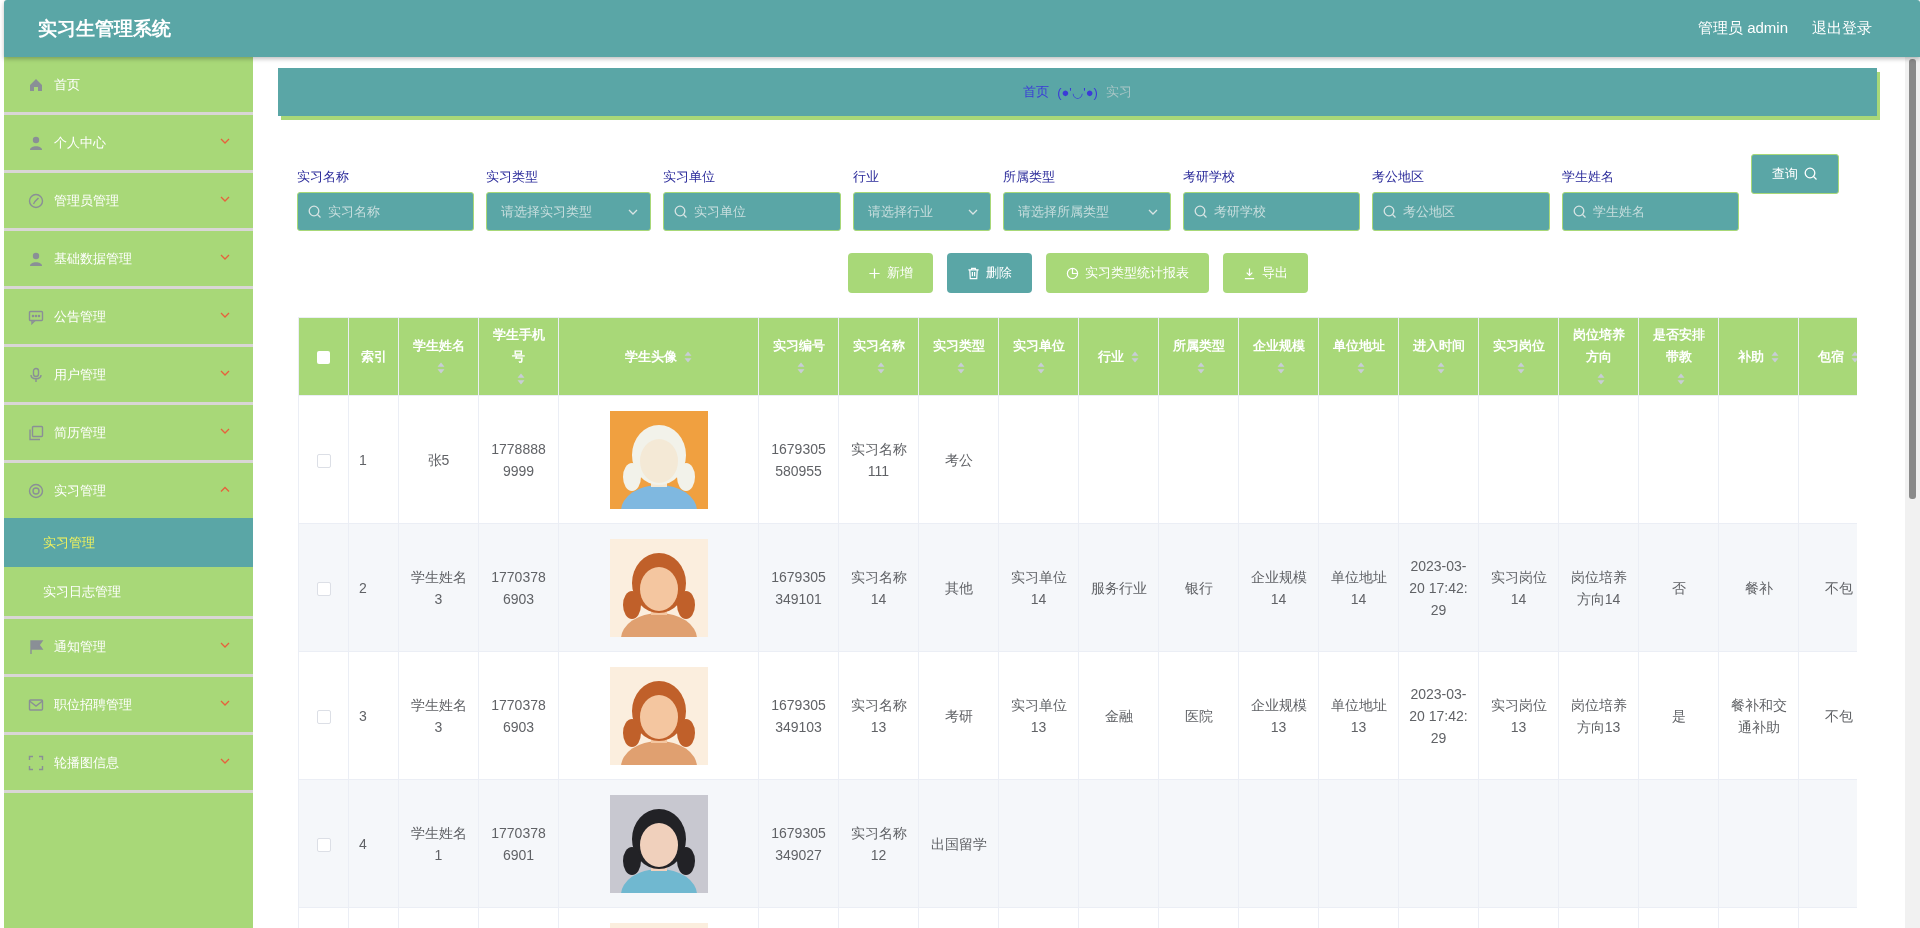 Image resolution: width=1920 pixels, height=928 pixels. Describe the element at coordinates (989, 273) in the screenshot. I see `action-button: 删除` at that location.